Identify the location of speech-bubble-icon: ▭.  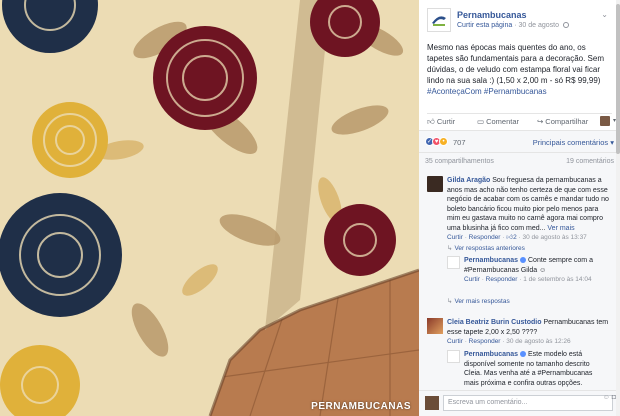
(481, 121).